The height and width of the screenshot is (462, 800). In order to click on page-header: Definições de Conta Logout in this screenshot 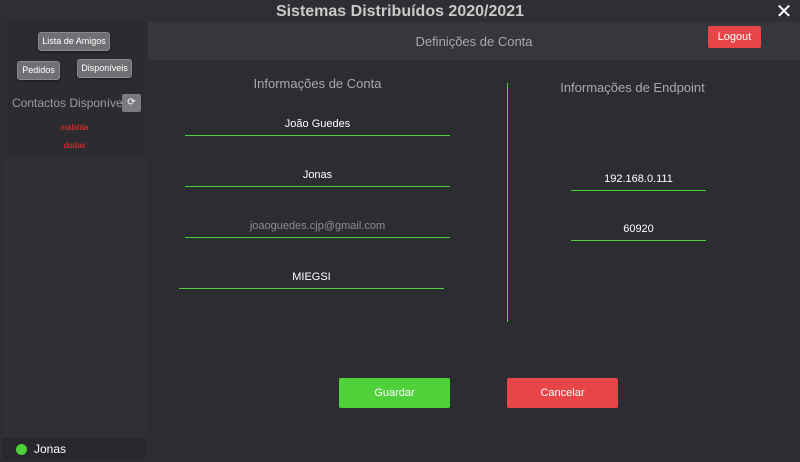, I will do `click(474, 41)`.